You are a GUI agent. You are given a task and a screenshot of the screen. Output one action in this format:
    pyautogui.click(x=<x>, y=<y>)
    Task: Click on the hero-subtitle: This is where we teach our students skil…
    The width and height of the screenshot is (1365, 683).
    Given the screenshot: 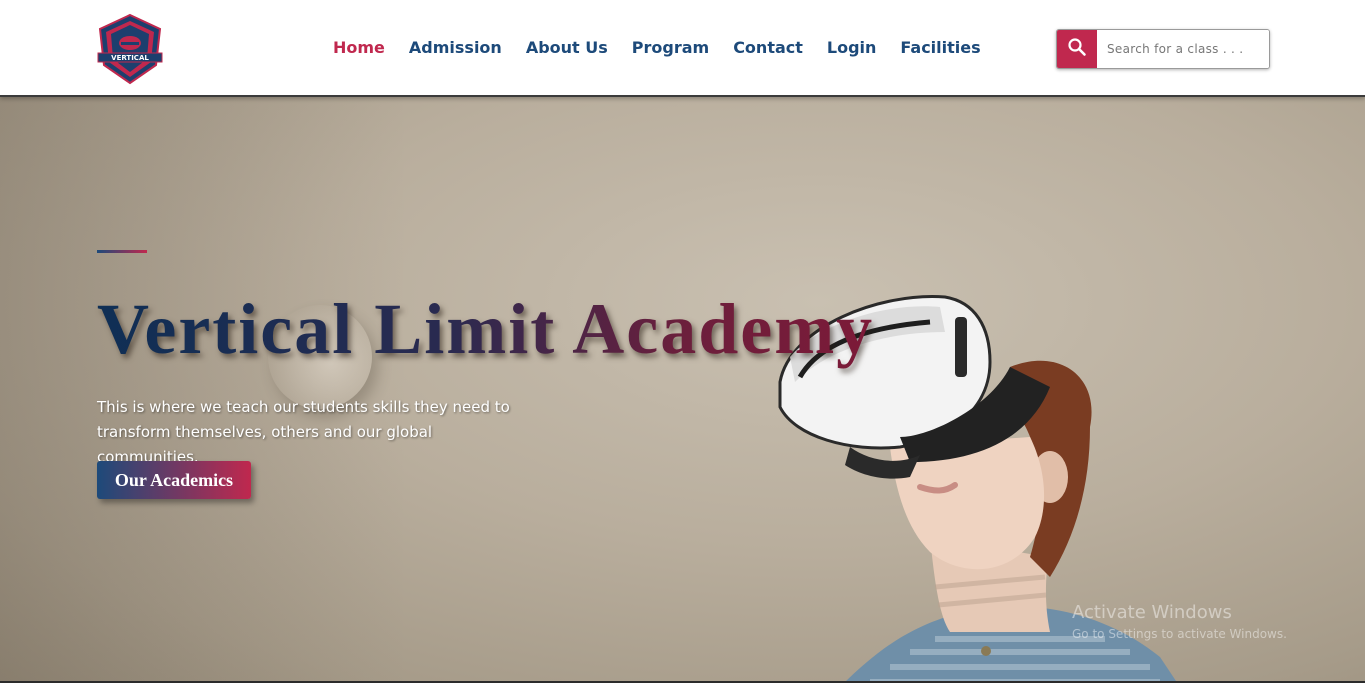 What is the action you would take?
    pyautogui.click(x=303, y=432)
    